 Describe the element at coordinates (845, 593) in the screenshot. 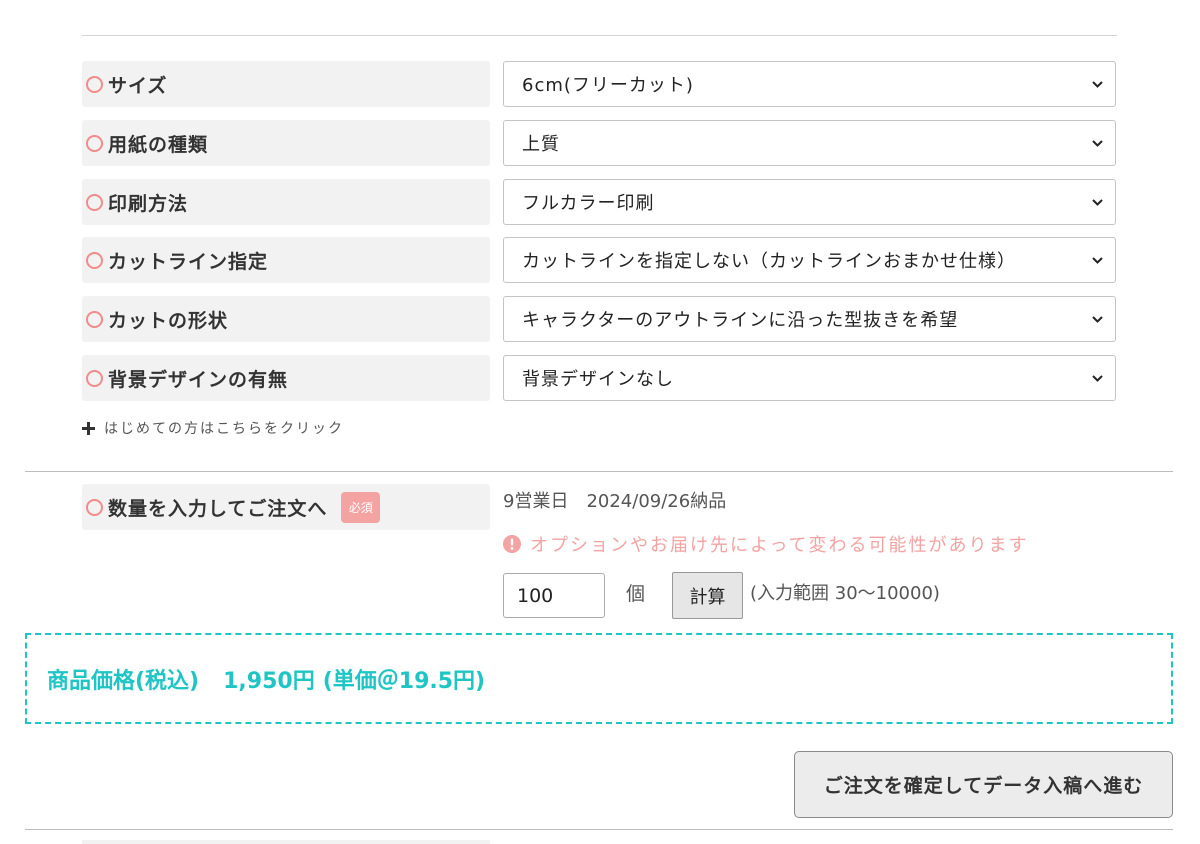

I see `quantity-range: (入力範囲 30〜10000)` at that location.